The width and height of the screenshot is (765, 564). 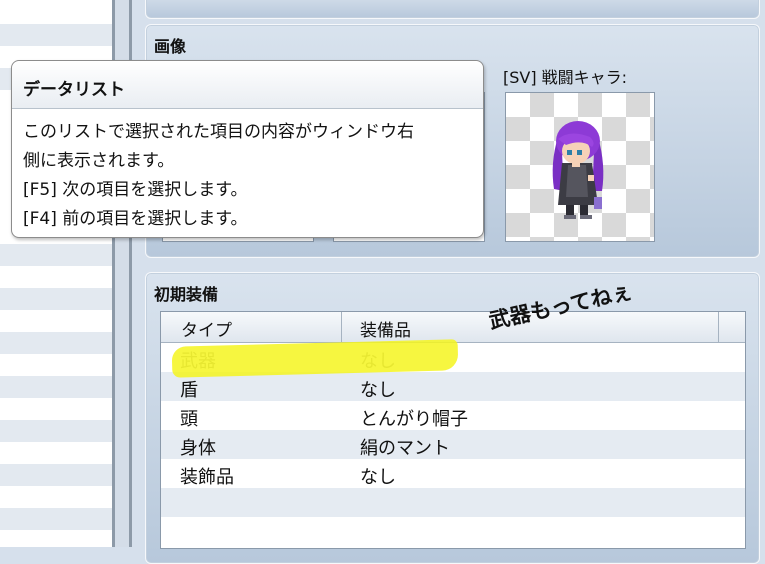 What do you see at coordinates (453, 386) in the screenshot?
I see `table-row: 盾 なし` at bounding box center [453, 386].